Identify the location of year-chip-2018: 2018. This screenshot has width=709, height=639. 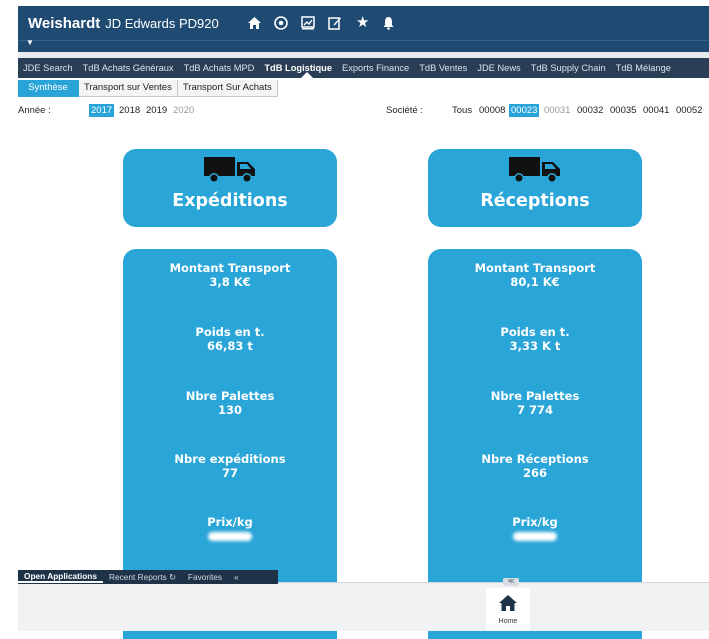
(129, 110).